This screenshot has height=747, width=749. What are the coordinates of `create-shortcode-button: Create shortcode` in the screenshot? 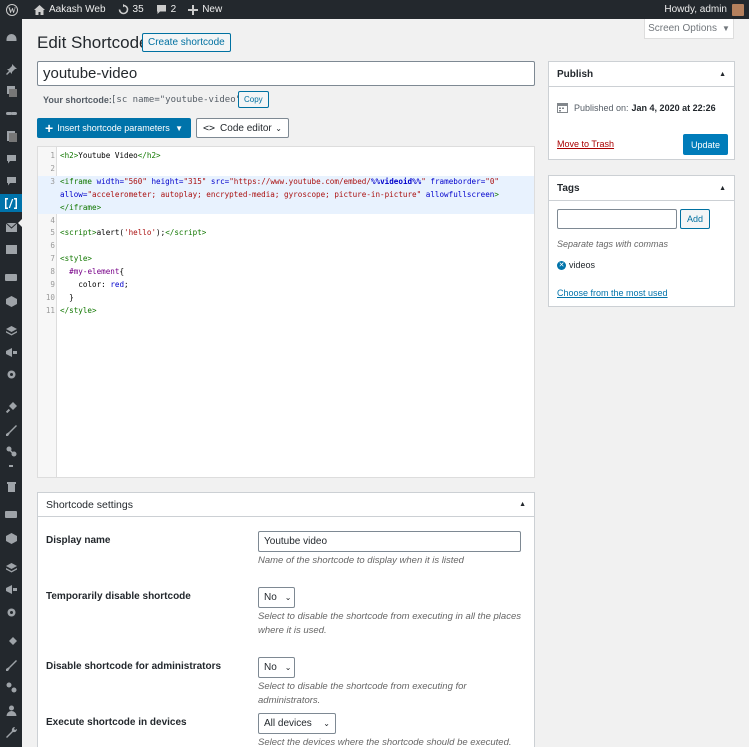 It's located at (186, 42).